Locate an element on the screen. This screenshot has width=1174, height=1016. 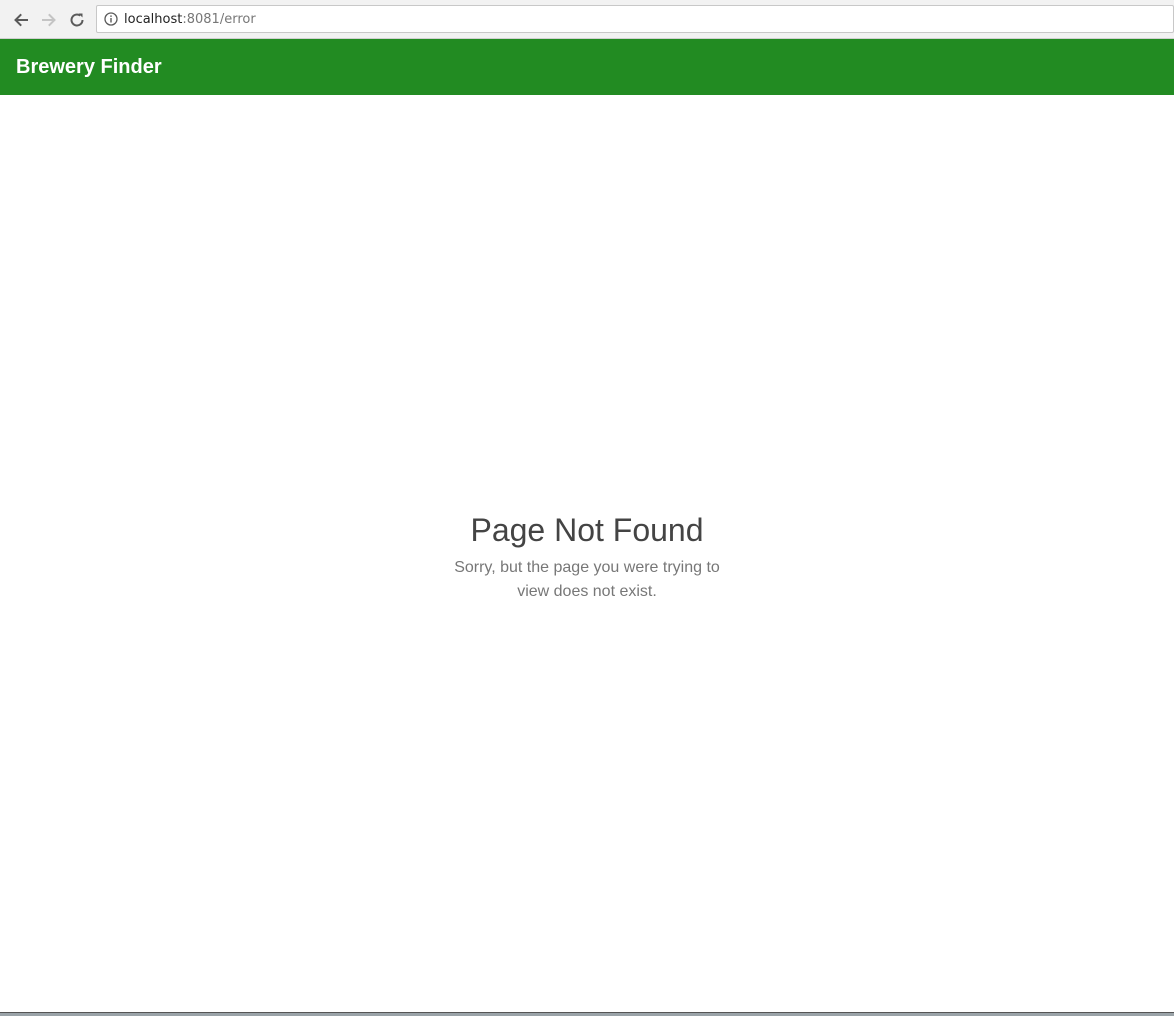
page-title: Page Not Found is located at coordinates (587, 530).